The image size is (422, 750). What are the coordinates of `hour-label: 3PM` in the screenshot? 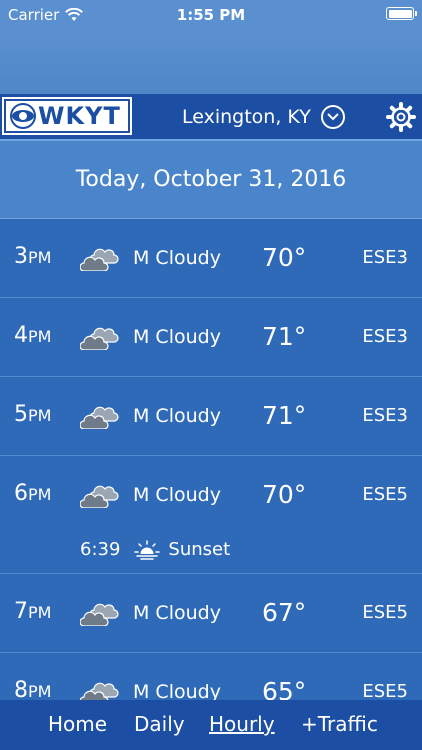 It's located at (33, 256).